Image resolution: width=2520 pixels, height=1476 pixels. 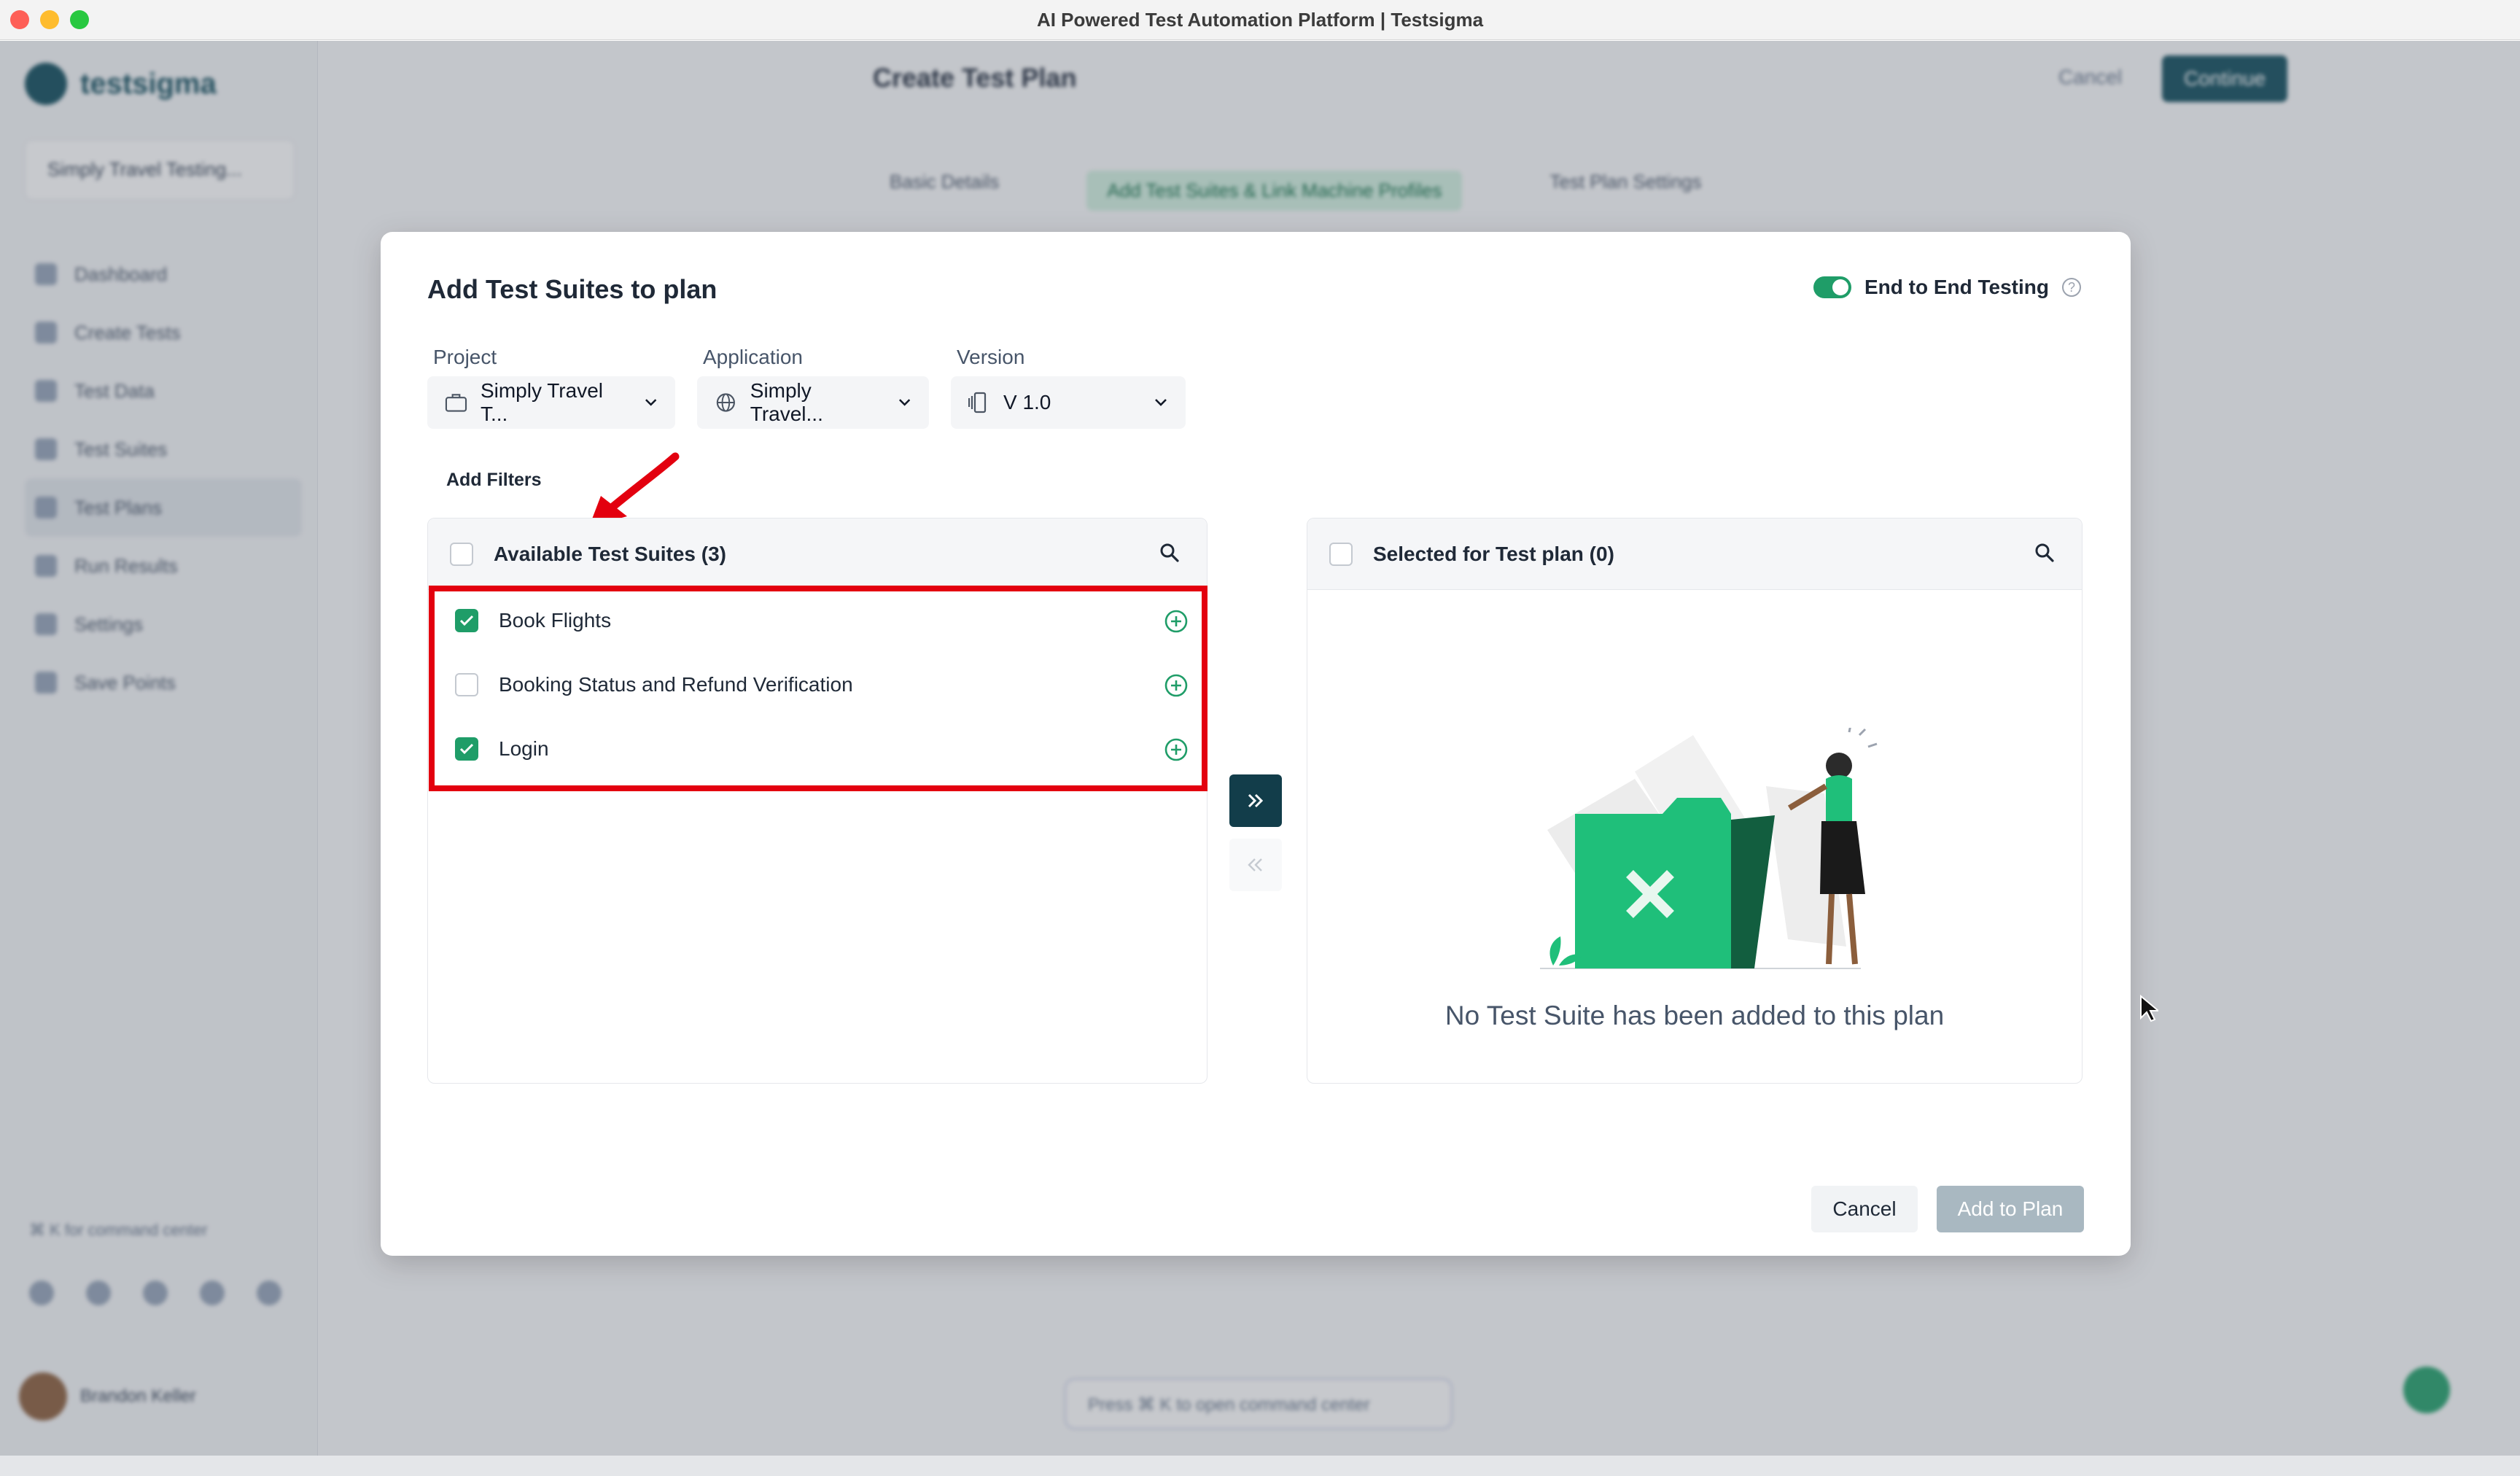 I want to click on empty-folder-illustration, so click(x=1709, y=848).